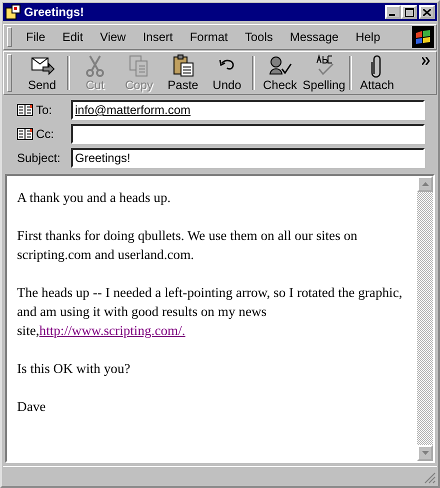 This screenshot has height=488, width=440. Describe the element at coordinates (187, 245) in the screenshot. I see `message-paragraph: First thanks for doing qbullets. We use them on all our sites on scripting.com and userland.com.` at that location.